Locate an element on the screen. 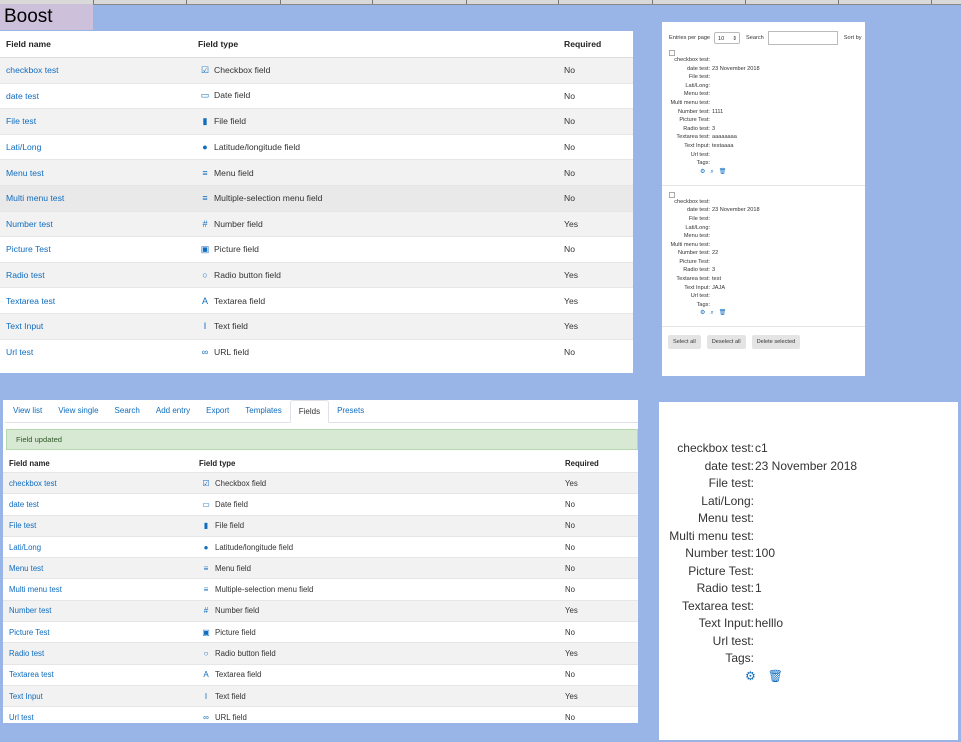 The width and height of the screenshot is (961, 742). textarea-icon: A is located at coordinates (206, 675).